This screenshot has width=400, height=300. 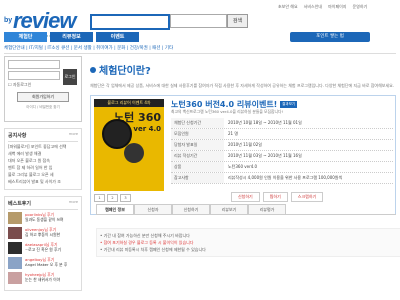 What do you see at coordinates (147, 242) in the screenshot?
I see `note-line: • 참여 포기하실 경우 블로그 등록 시 불이익이 있습니다` at bounding box center [147, 242].